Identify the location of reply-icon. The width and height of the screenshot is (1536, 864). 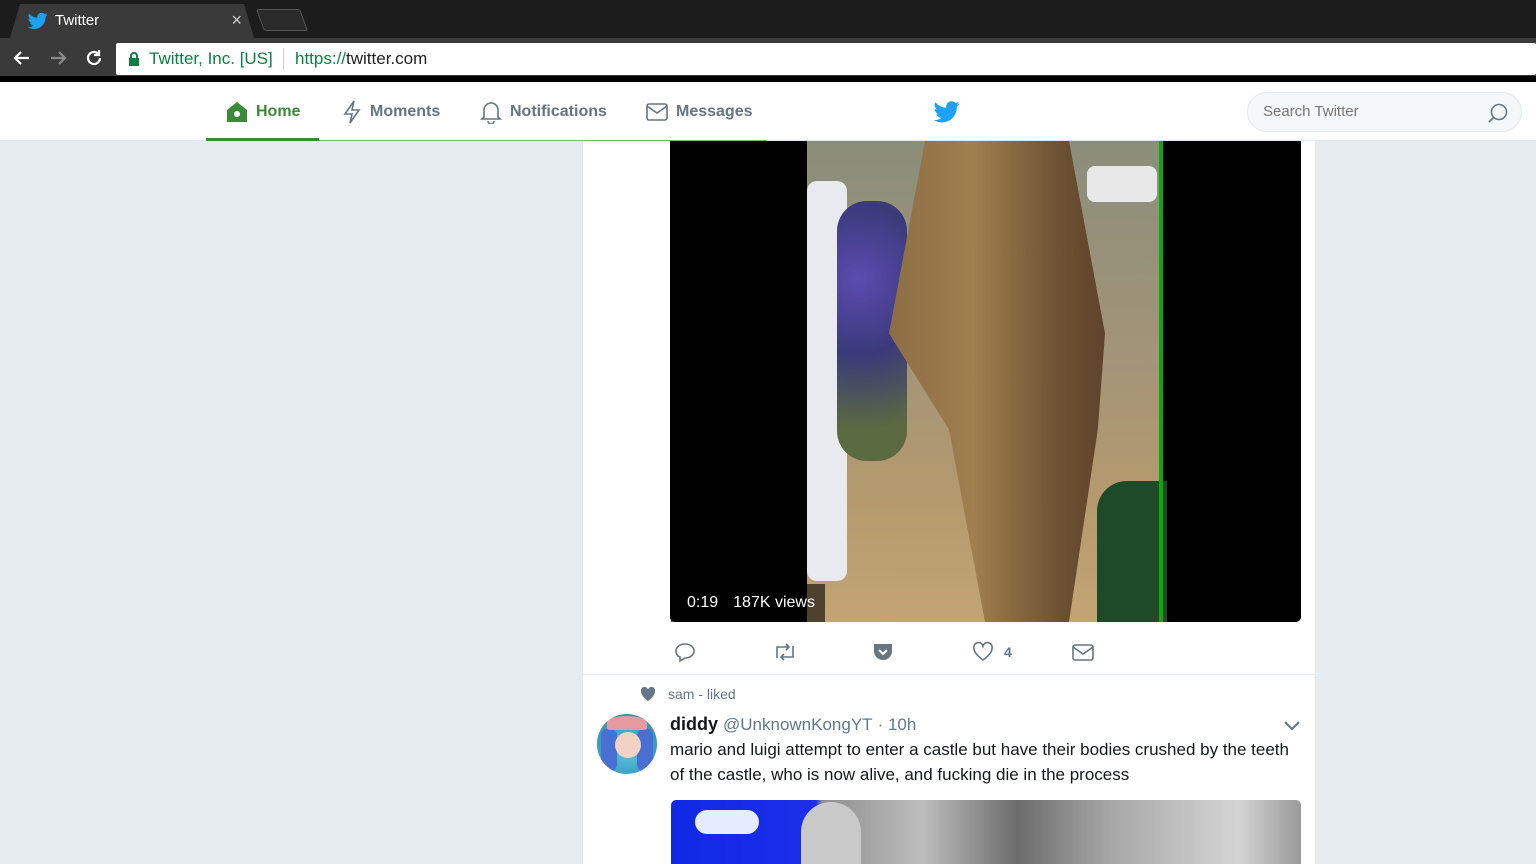
(685, 653).